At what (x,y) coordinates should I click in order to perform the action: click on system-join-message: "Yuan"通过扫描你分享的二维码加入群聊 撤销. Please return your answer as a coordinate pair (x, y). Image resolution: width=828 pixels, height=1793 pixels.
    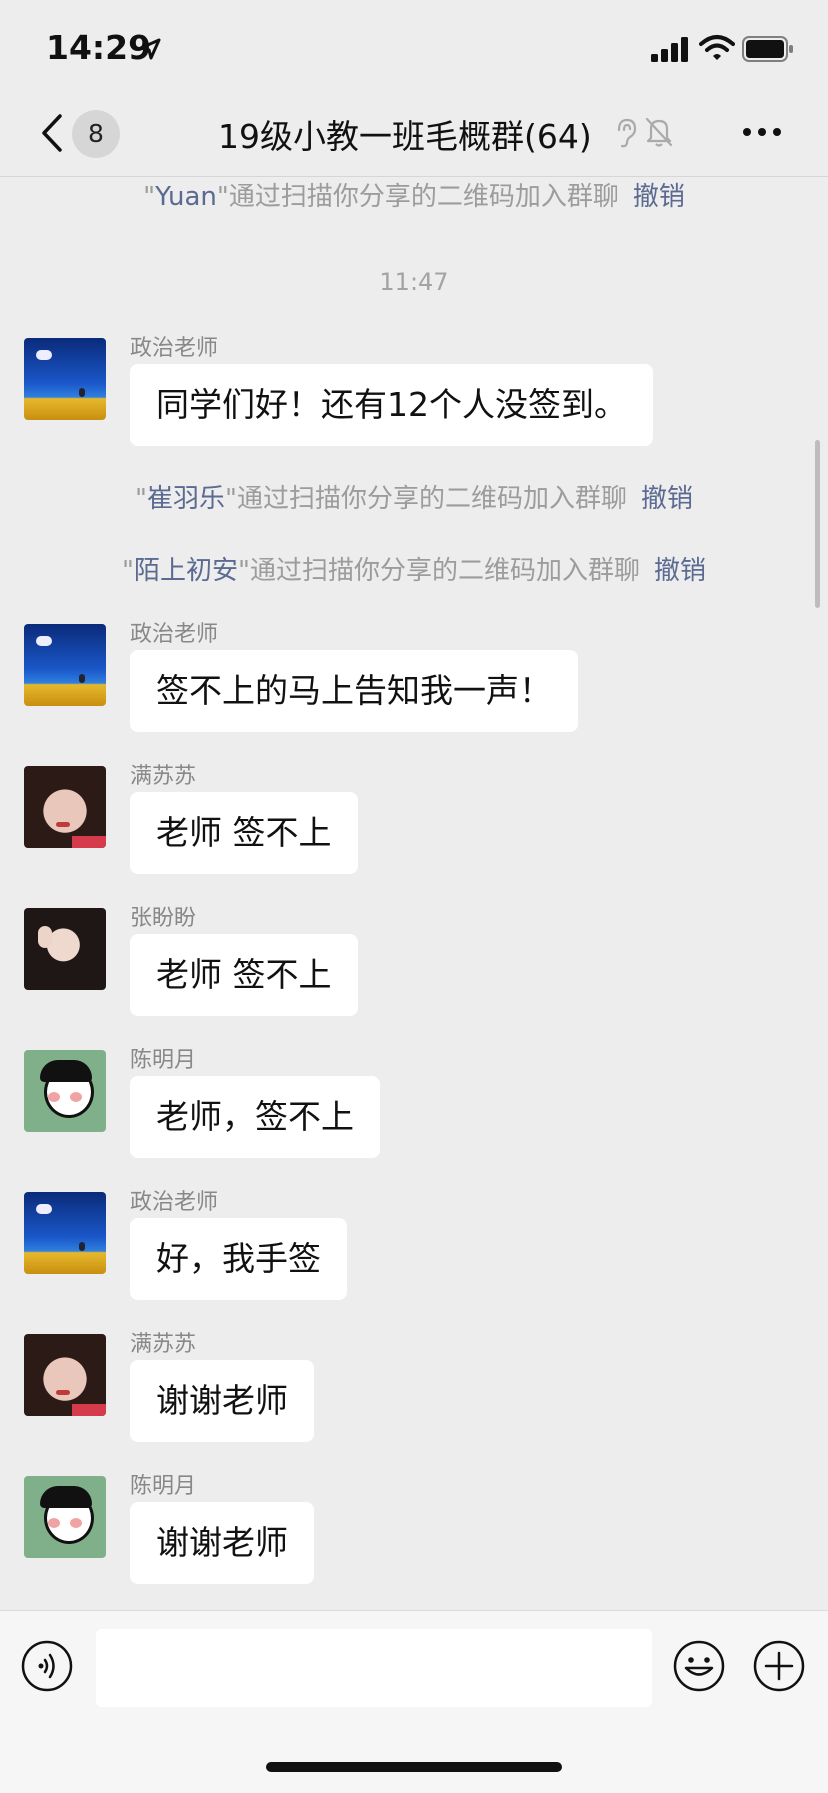
    Looking at the image, I should click on (414, 194).